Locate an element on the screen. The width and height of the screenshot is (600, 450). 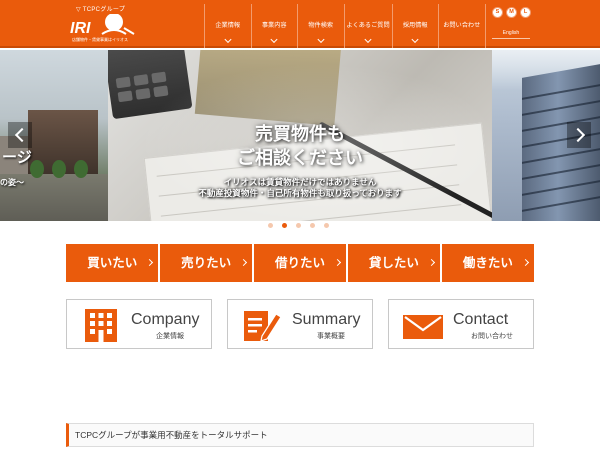
nav-business: 事業内容 is located at coordinates (275, 26).